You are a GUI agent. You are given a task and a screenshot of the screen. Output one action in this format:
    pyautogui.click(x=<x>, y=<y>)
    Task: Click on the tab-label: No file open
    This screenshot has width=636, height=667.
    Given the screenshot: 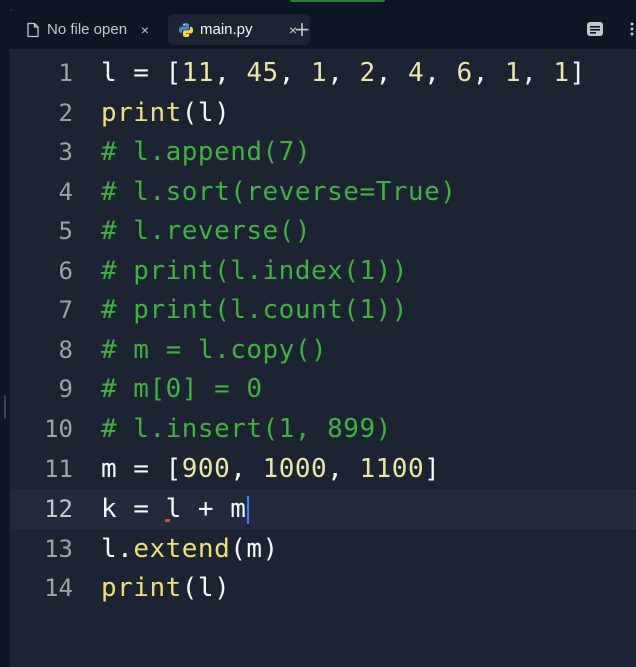 What is the action you would take?
    pyautogui.click(x=87, y=29)
    